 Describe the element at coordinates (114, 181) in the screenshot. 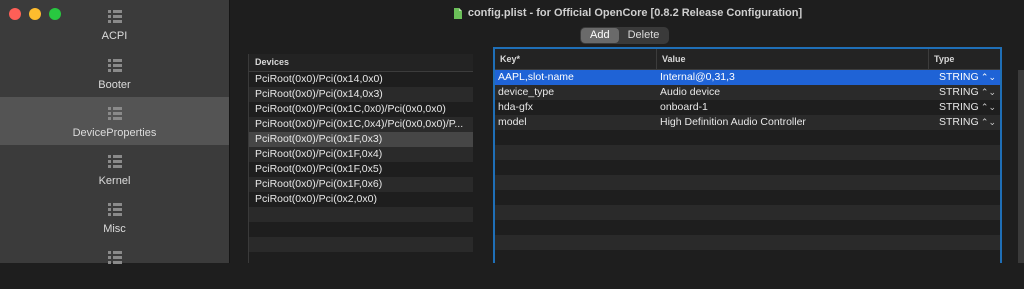

I see `sidebar-item-label: Kernel` at that location.